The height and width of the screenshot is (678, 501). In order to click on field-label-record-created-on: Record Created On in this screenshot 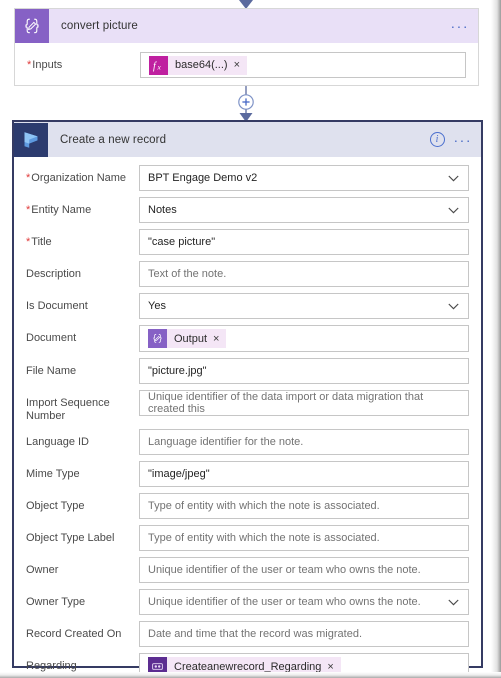, I will do `click(82, 631)`.